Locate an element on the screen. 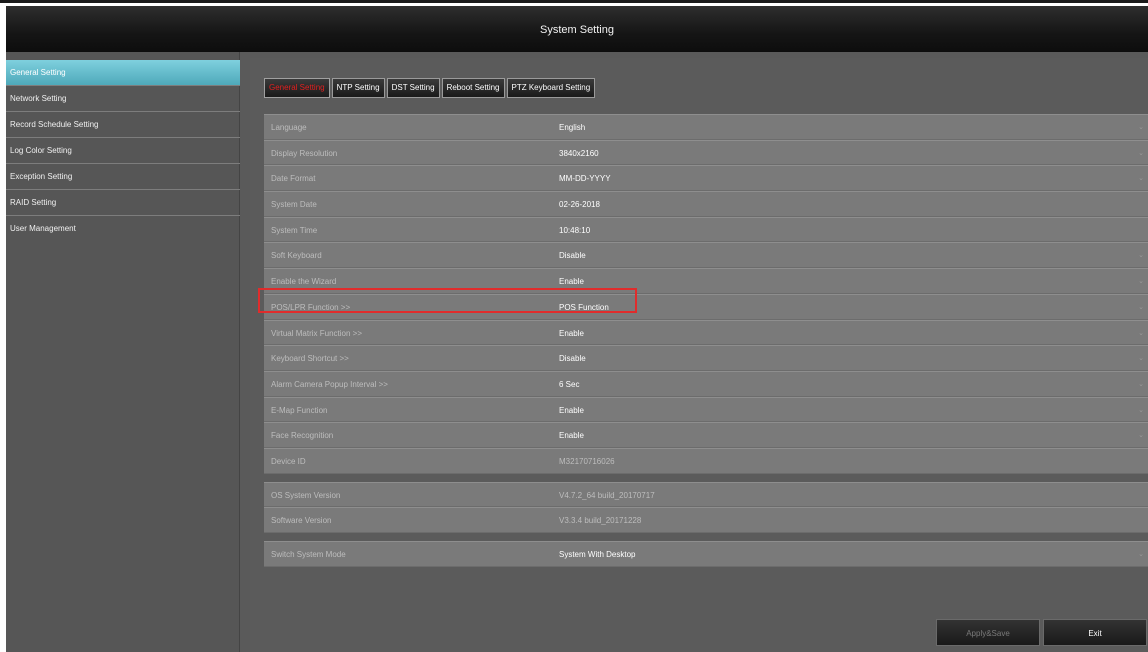  tab-reboot-setting: Reboot Setting is located at coordinates (473, 88).